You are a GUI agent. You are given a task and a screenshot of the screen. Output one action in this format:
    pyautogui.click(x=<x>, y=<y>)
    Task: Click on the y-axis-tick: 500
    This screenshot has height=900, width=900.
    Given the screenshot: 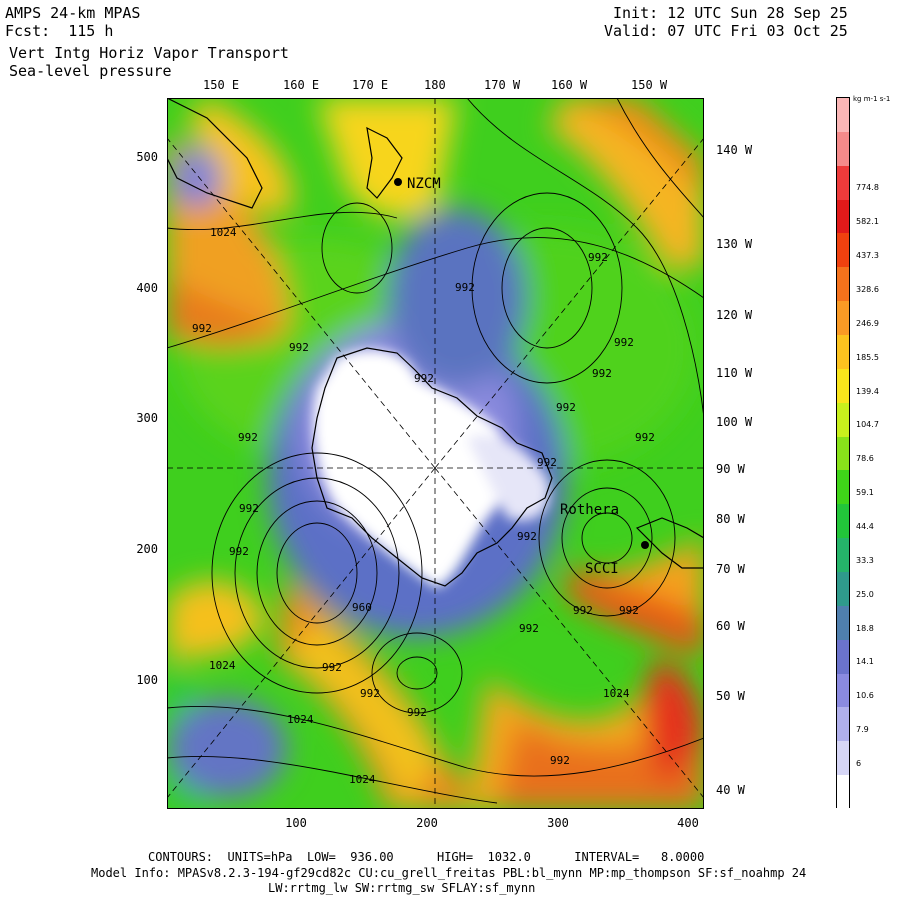 What is the action you would take?
    pyautogui.click(x=147, y=157)
    